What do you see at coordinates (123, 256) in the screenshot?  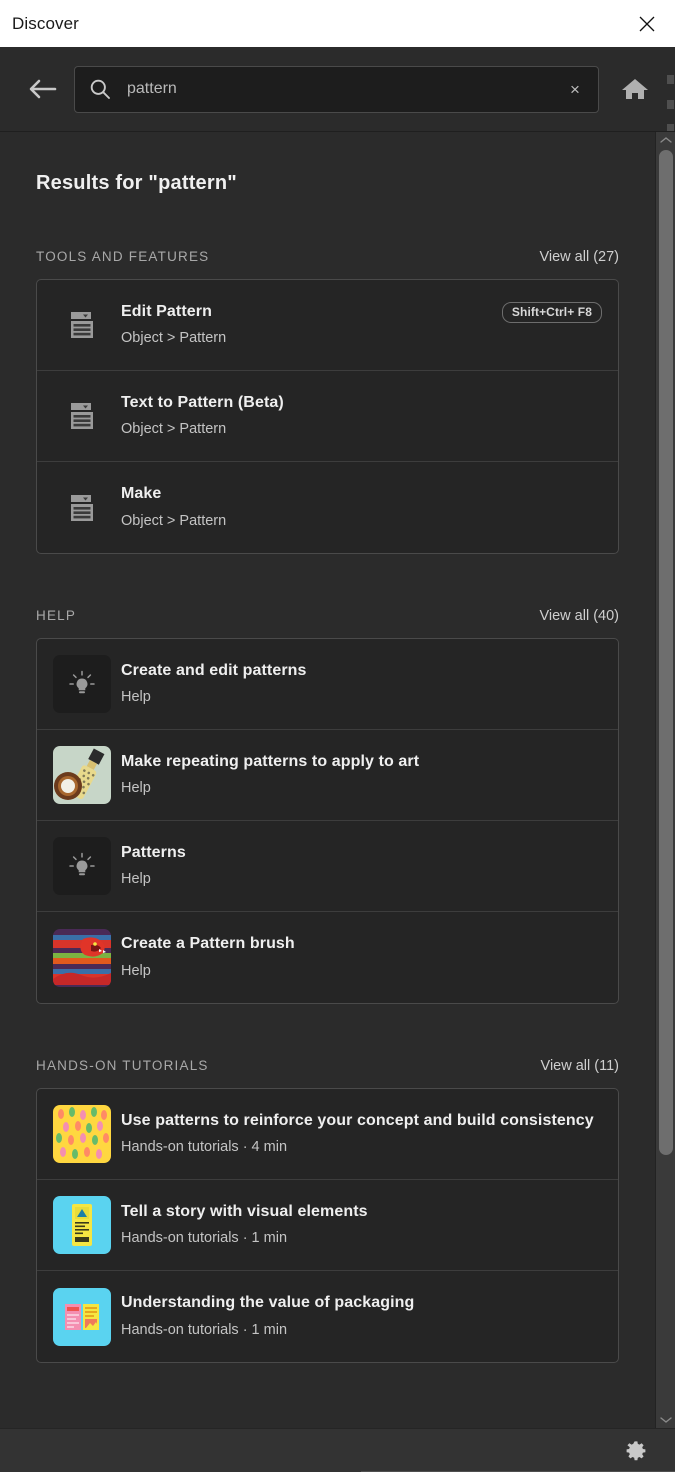 I see `section-label: TOOLS AND FEATURES` at bounding box center [123, 256].